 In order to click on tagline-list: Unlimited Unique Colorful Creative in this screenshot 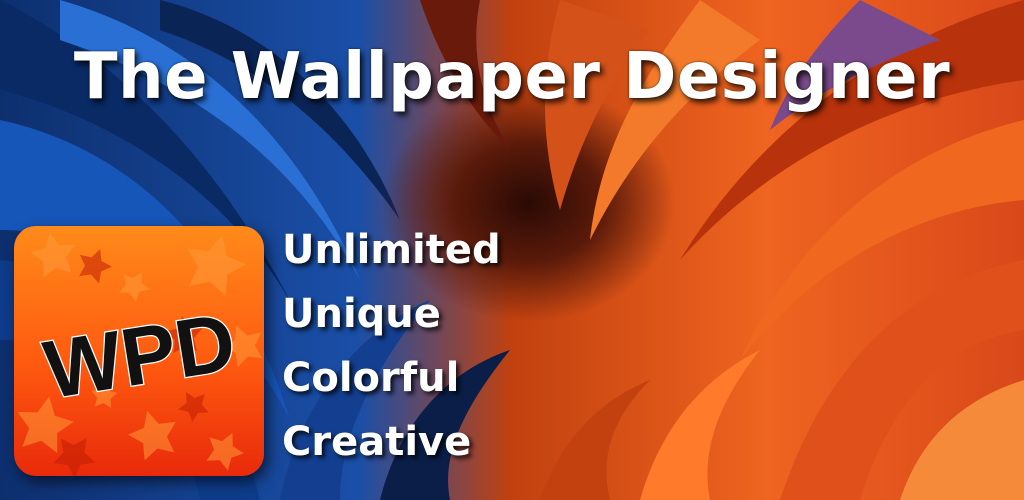, I will do `click(391, 350)`.